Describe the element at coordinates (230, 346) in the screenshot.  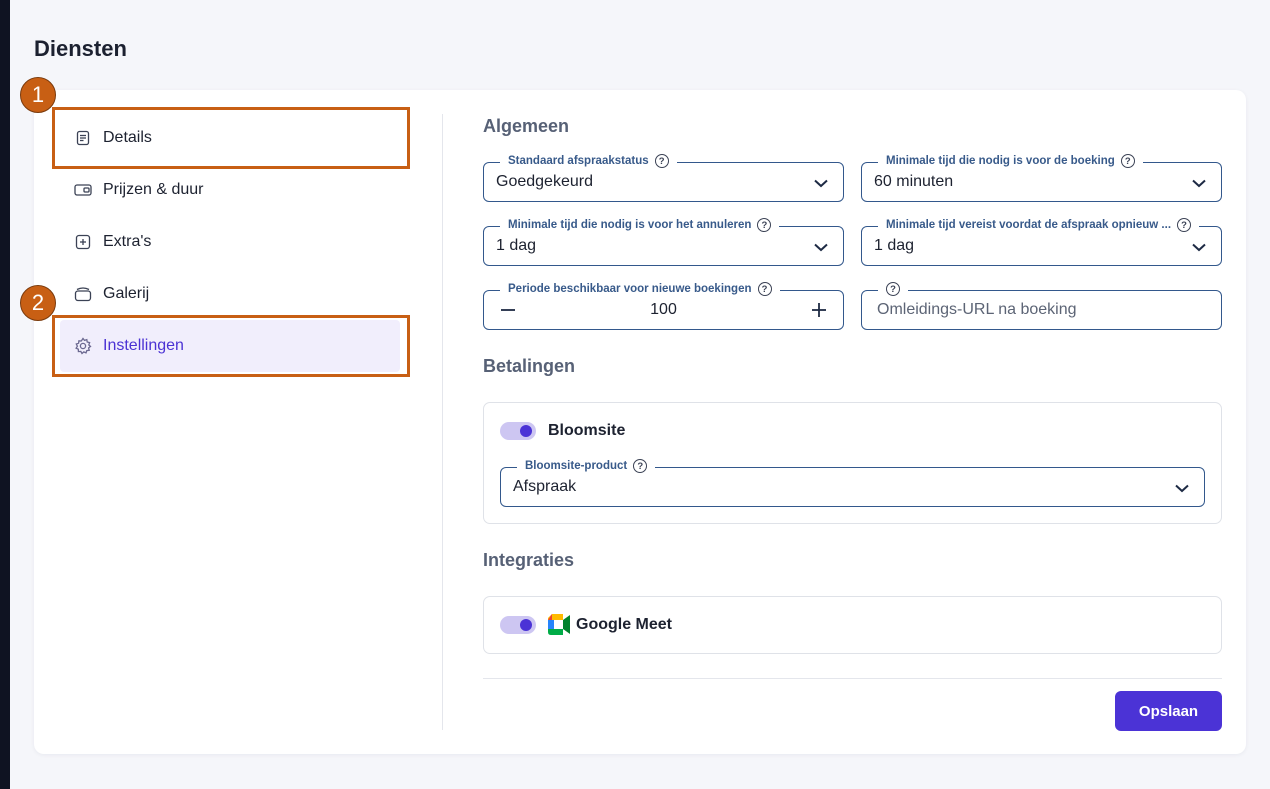
I see `sidebar-item-settings: Instellingen` at that location.